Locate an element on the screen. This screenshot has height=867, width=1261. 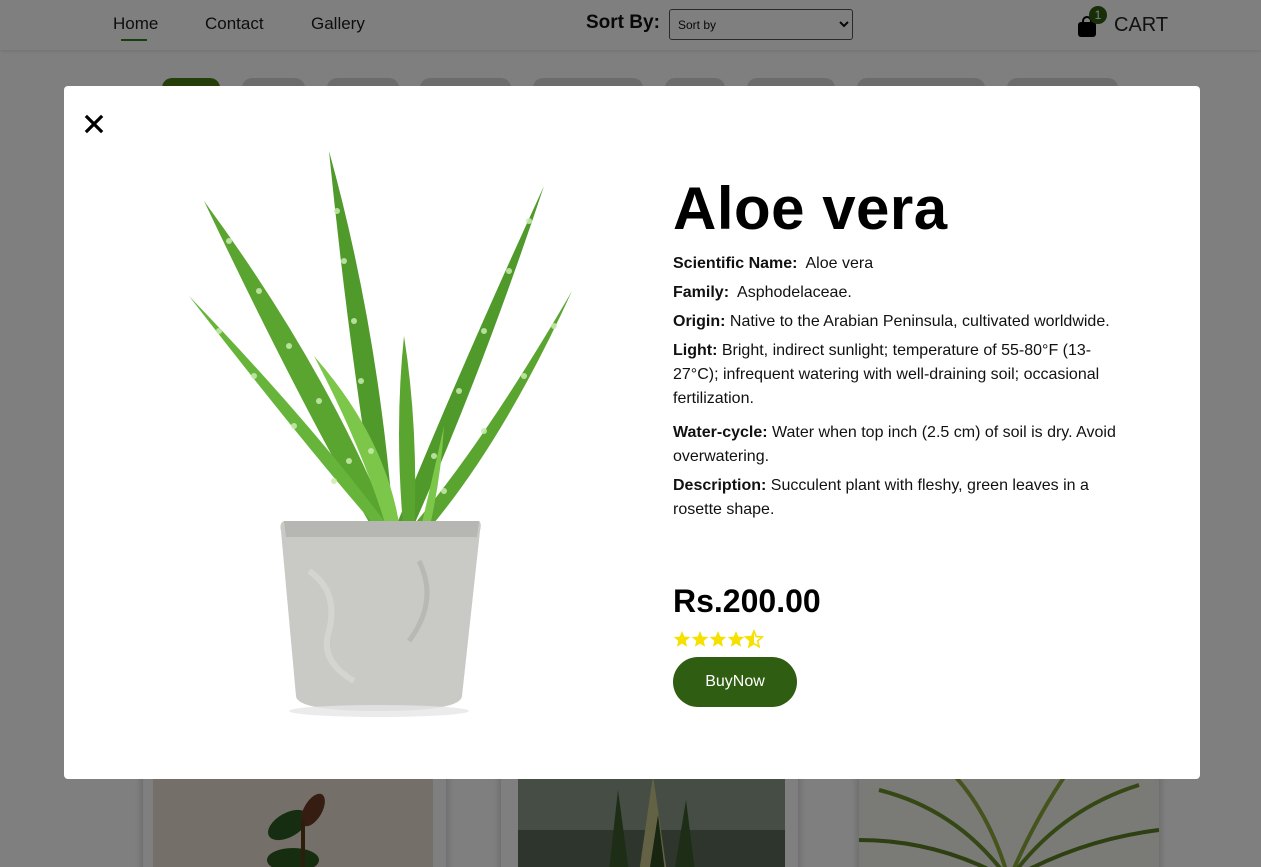
origin-label: Origin: is located at coordinates (699, 321).